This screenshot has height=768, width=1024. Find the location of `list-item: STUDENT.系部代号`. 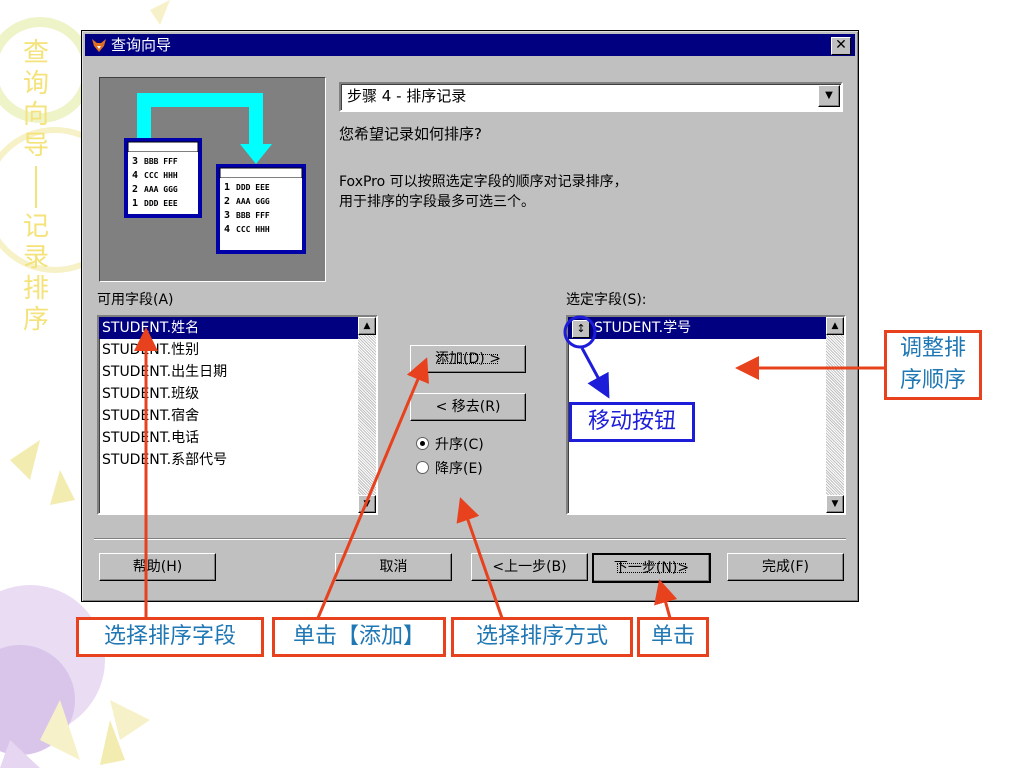

list-item: STUDENT.系部代号 is located at coordinates (237, 460).